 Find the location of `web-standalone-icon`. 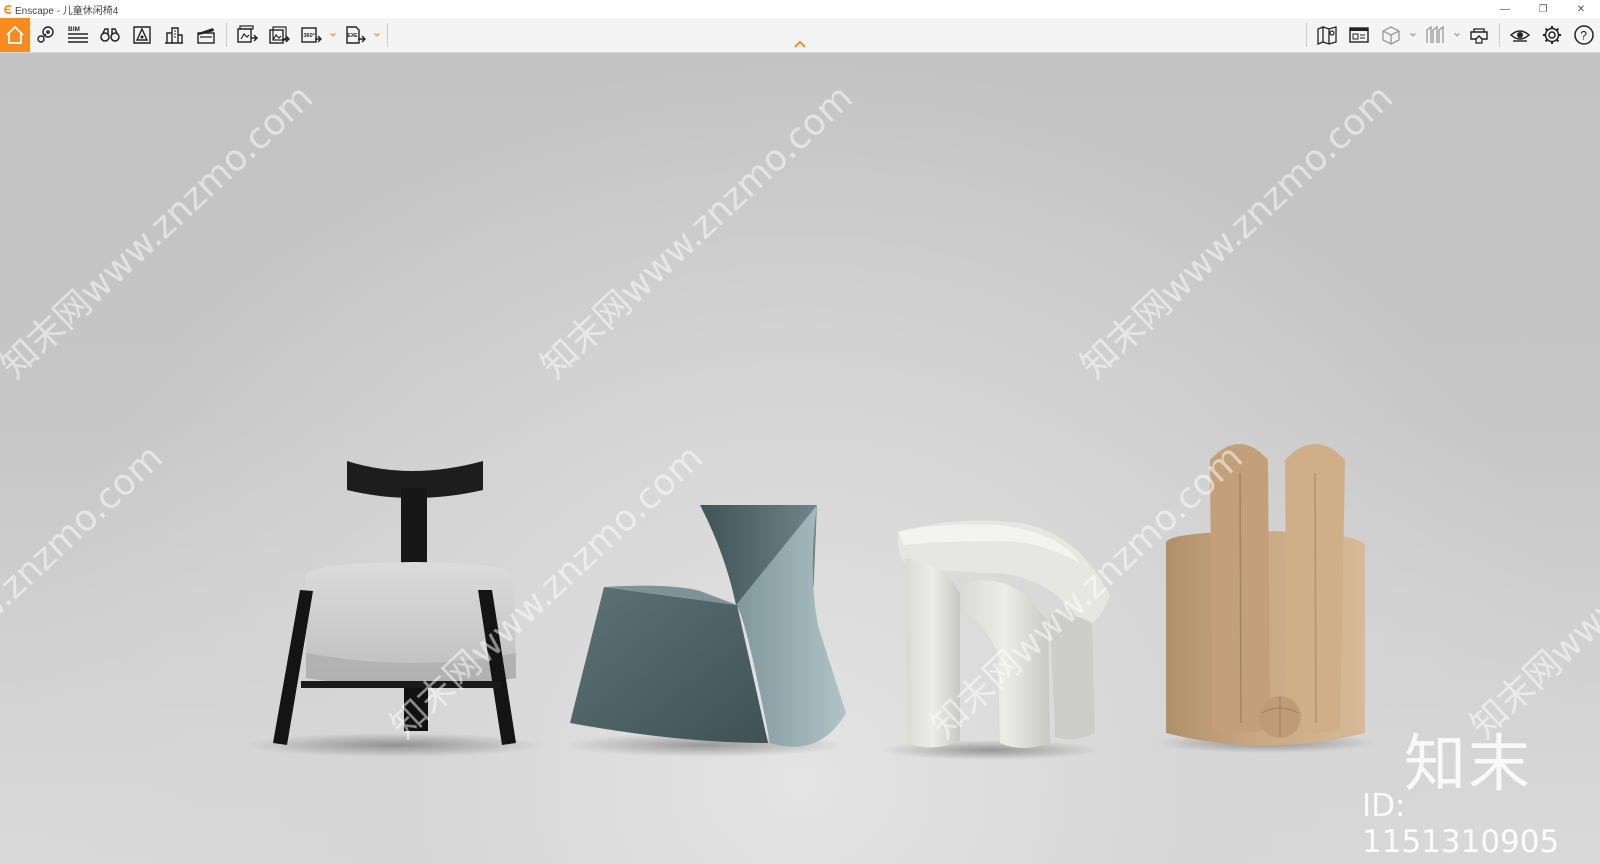

web-standalone-icon is located at coordinates (1359, 35).